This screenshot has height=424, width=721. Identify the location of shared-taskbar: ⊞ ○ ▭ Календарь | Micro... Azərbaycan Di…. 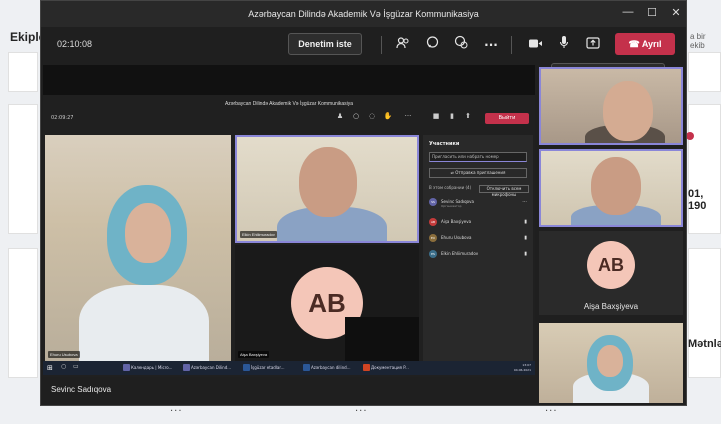
(289, 368).